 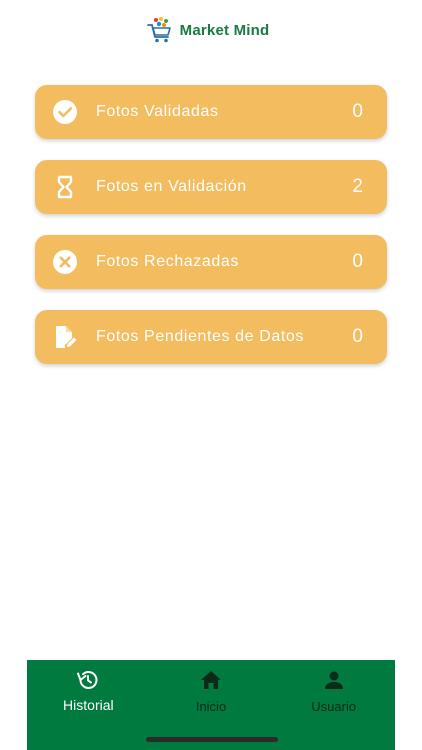 I want to click on card-label: Fotos Pendientes de Datos, so click(x=200, y=336).